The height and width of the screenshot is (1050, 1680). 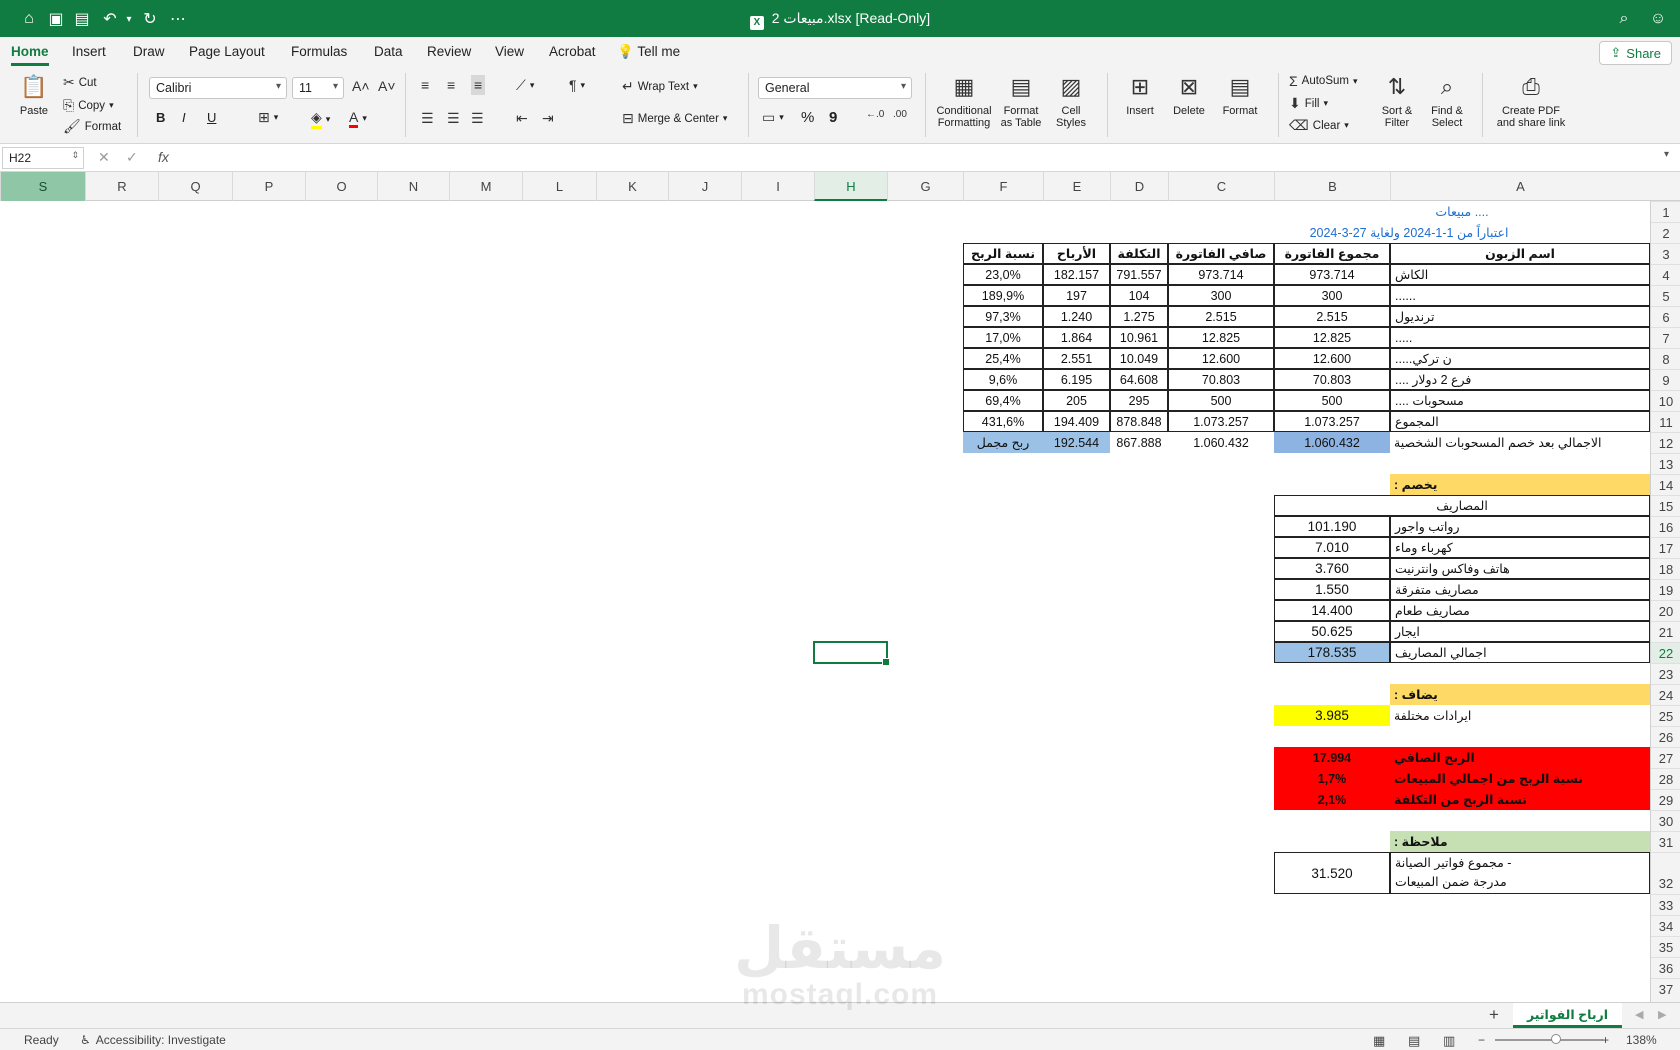 I want to click on delete-cells-button: ⊠ Delete, so click(x=1189, y=95).